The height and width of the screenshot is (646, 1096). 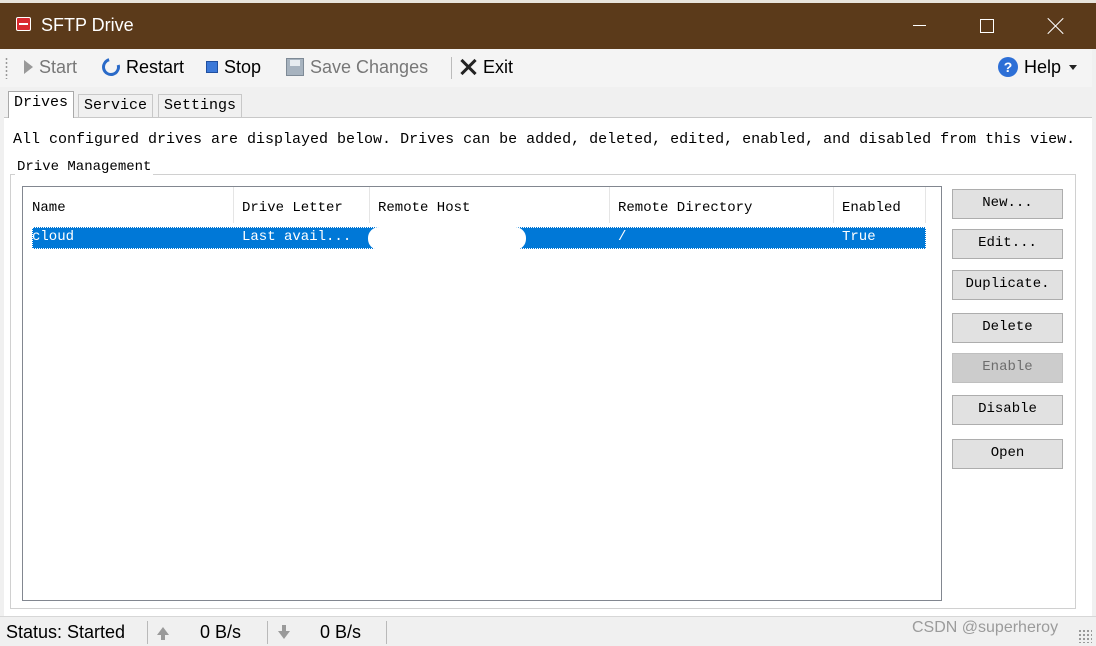 I want to click on play-icon, so click(x=28, y=67).